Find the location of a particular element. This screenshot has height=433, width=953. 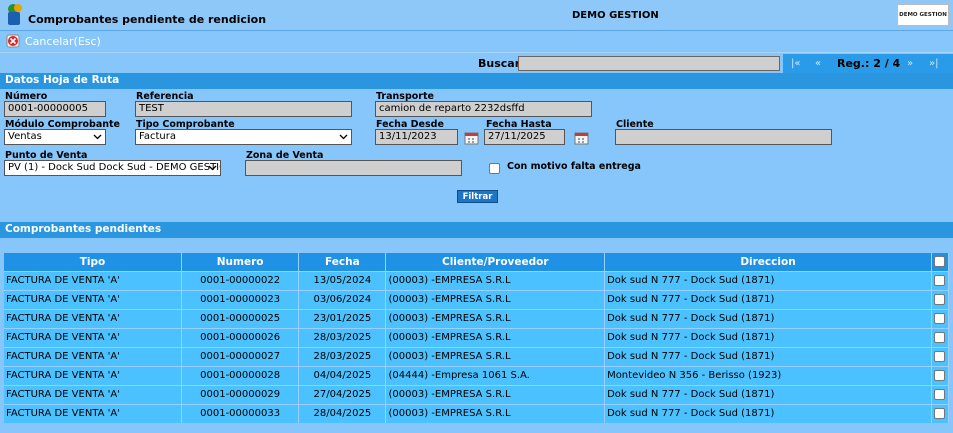

cliente-field is located at coordinates (723, 137).